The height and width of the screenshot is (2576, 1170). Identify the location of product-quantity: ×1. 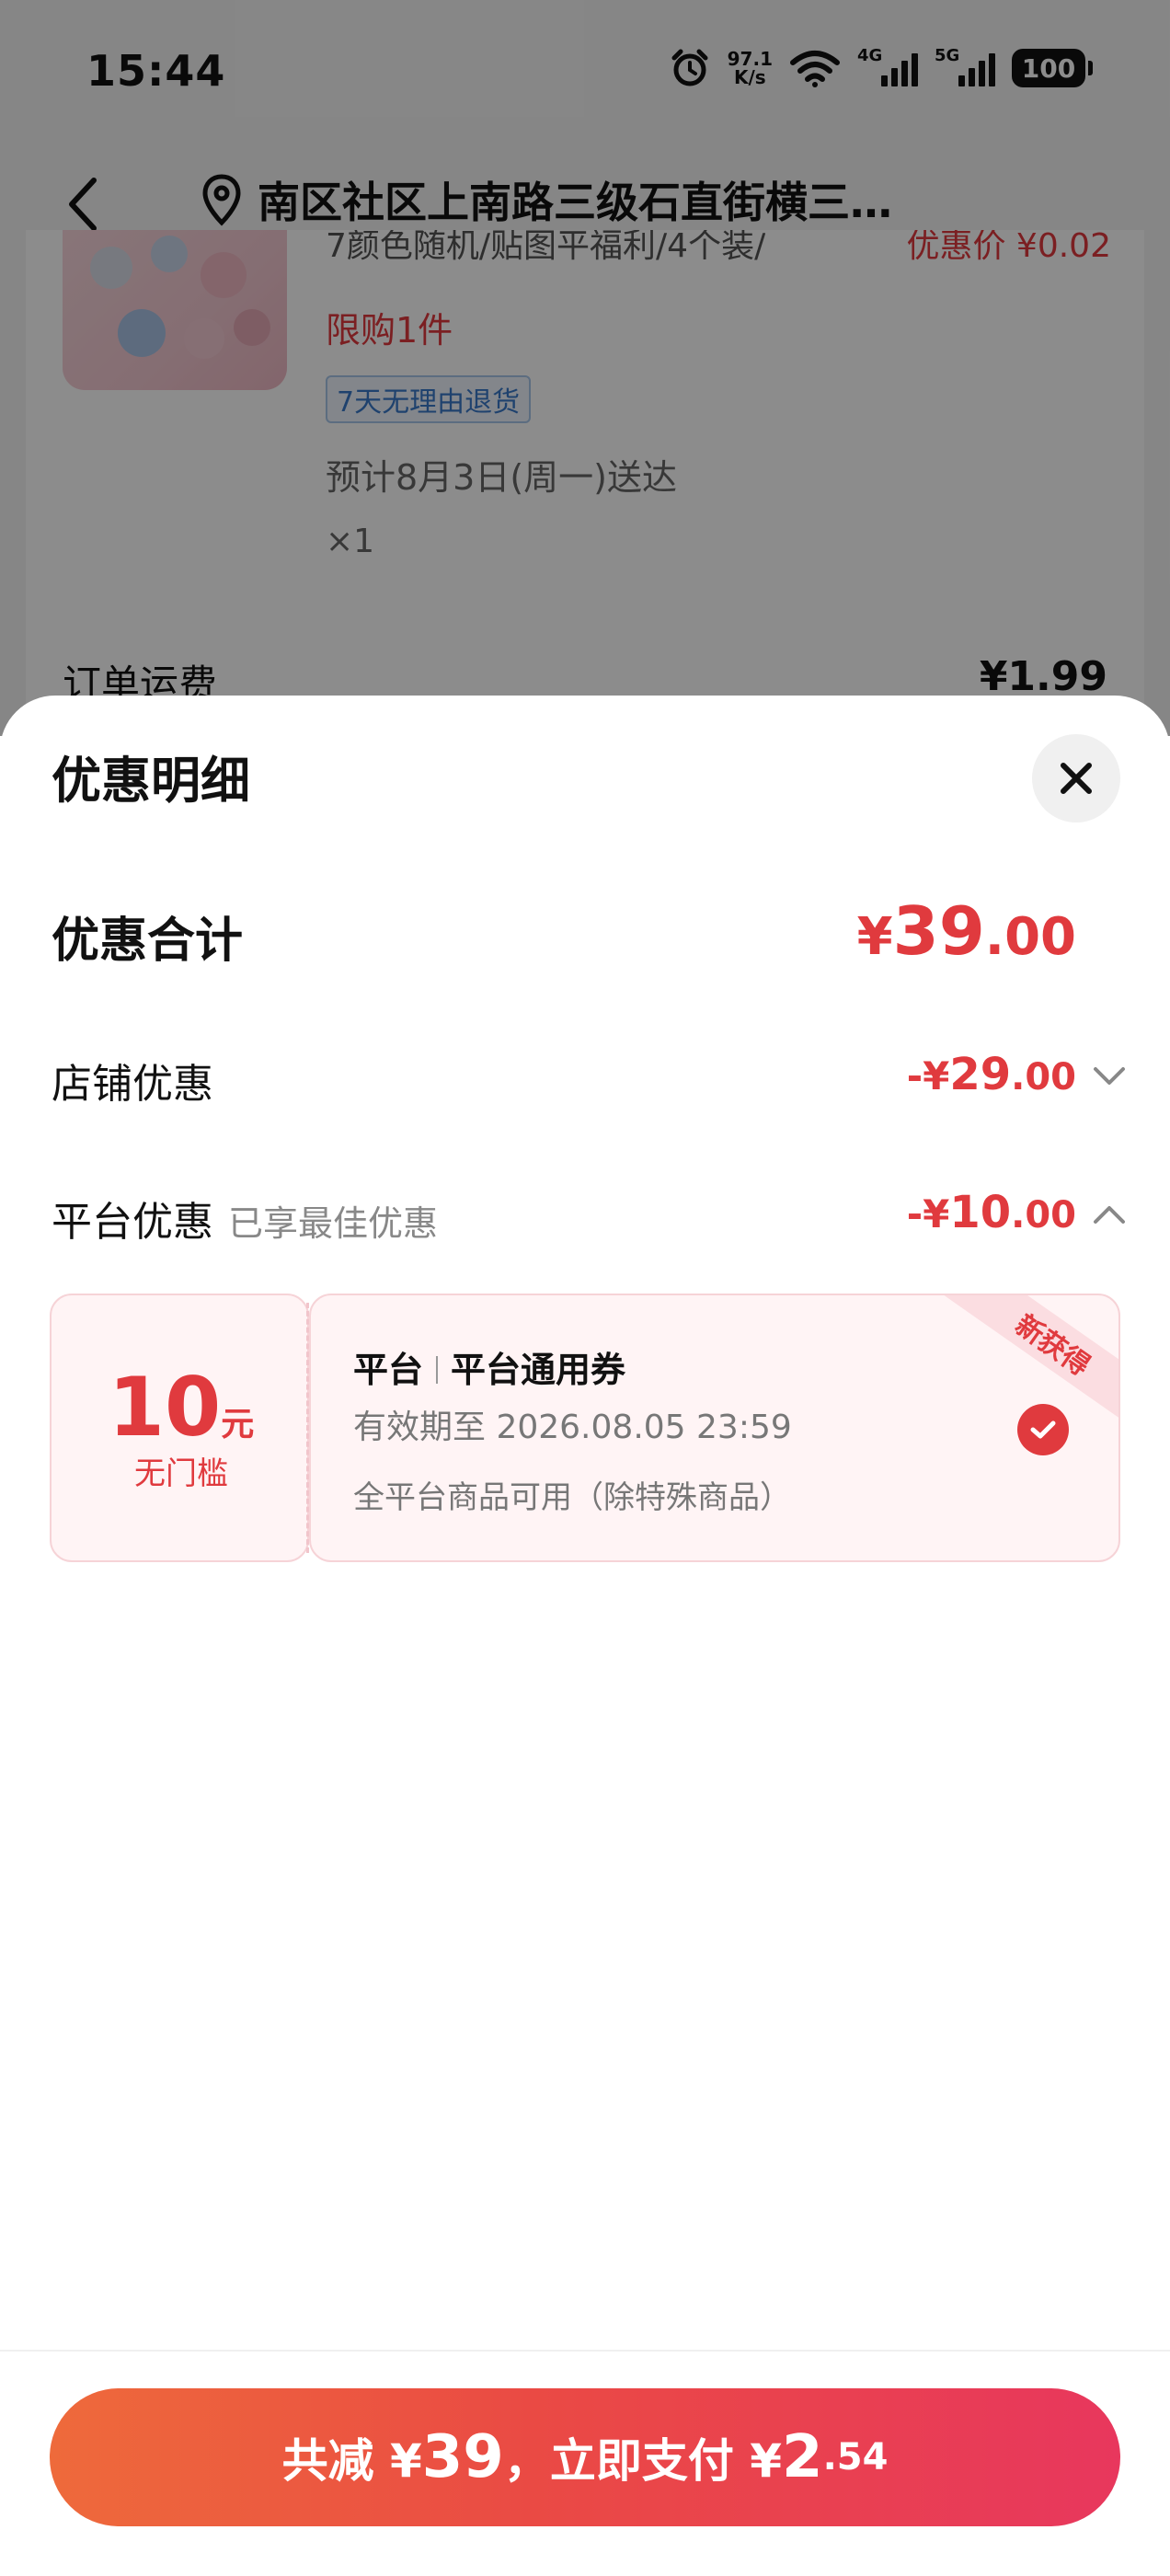
(350, 541).